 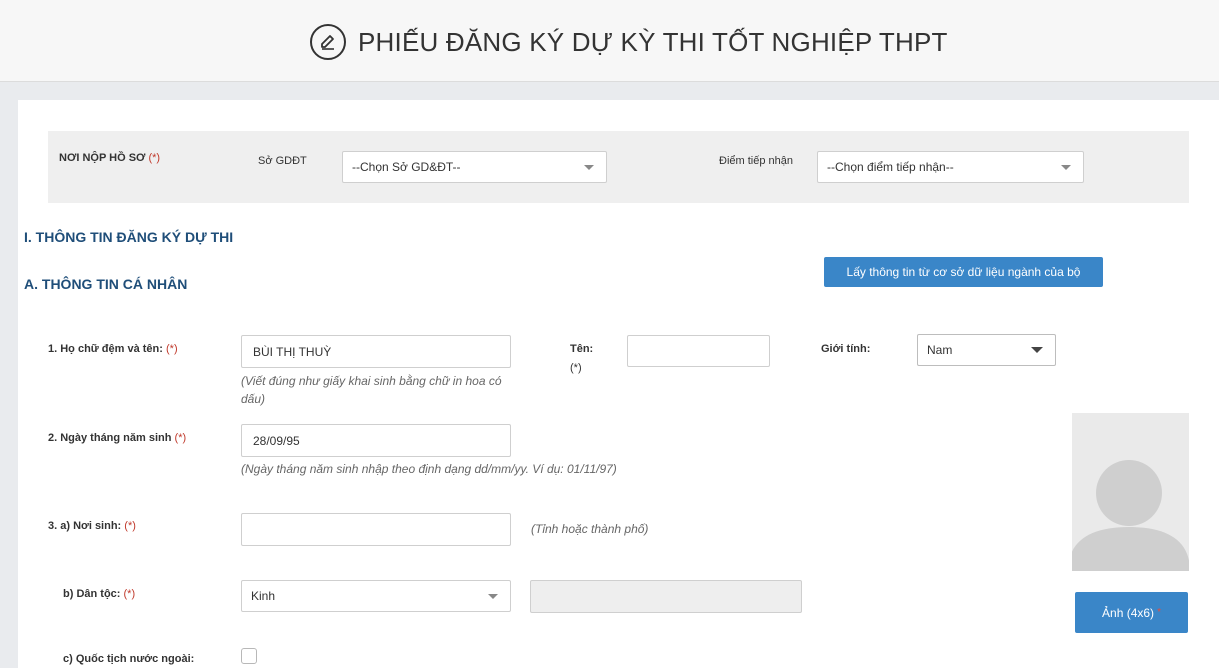 I want to click on department-select-value: --Chọn Sở GD&ĐT--, so click(x=406, y=167).